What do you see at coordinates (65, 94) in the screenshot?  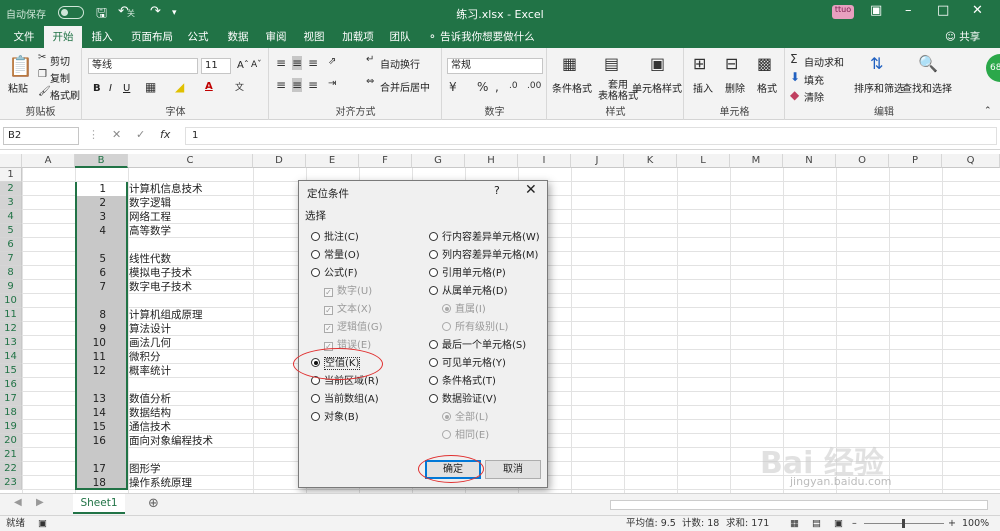 I see `format-painter-button: 格式刷` at bounding box center [65, 94].